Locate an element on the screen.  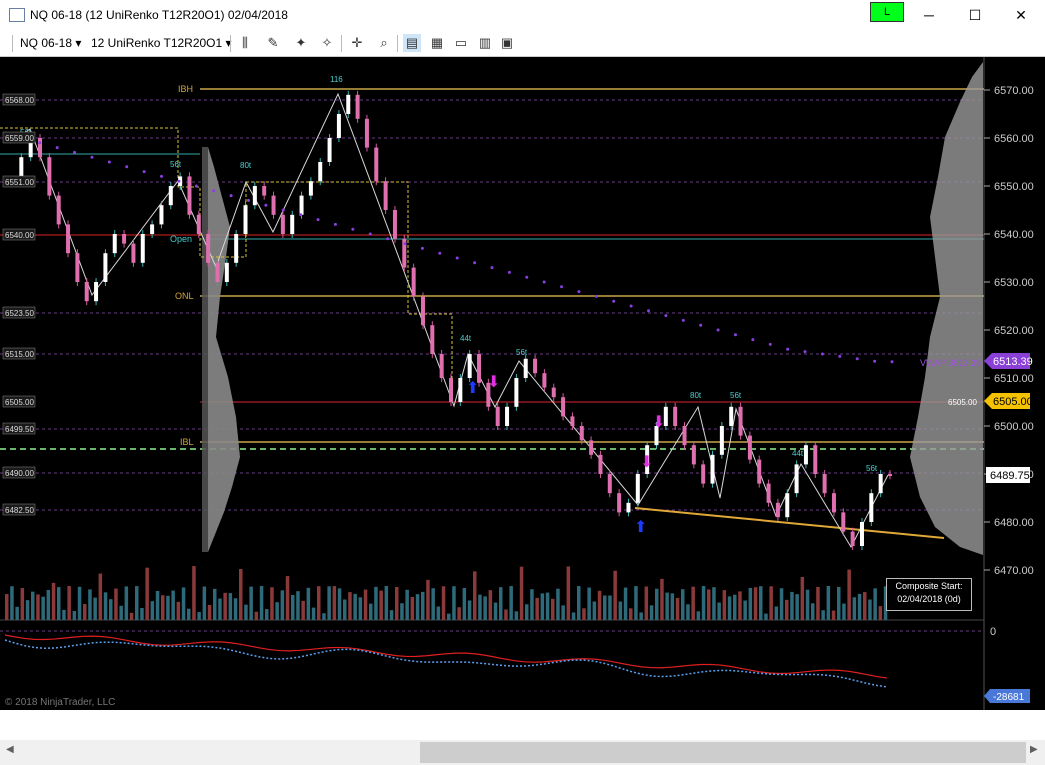
scroll-left-icon: ◀ is located at coordinates (10, 749).